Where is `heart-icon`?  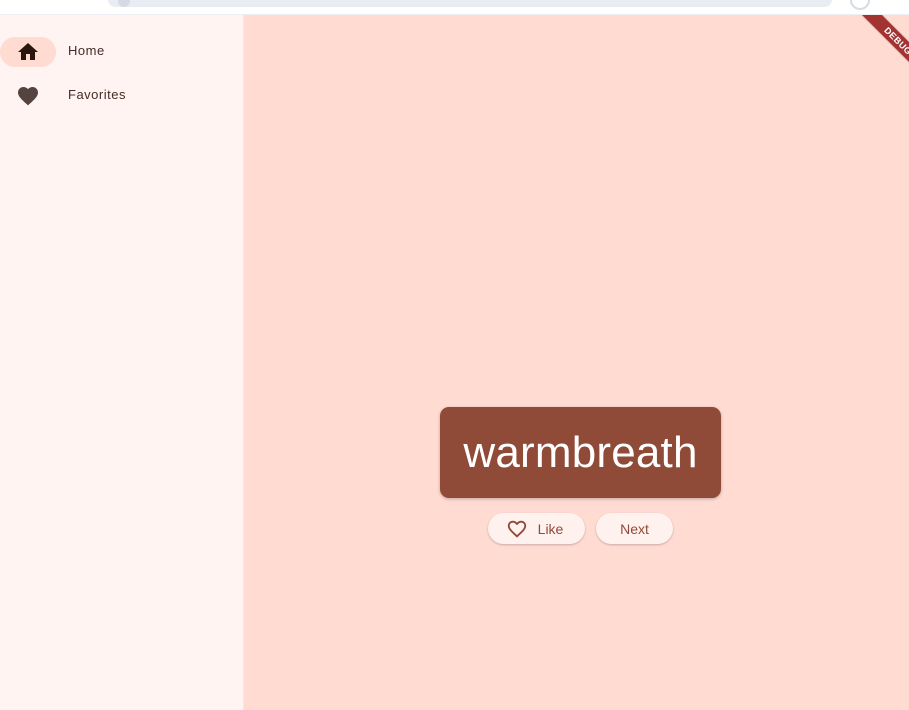 heart-icon is located at coordinates (28, 96).